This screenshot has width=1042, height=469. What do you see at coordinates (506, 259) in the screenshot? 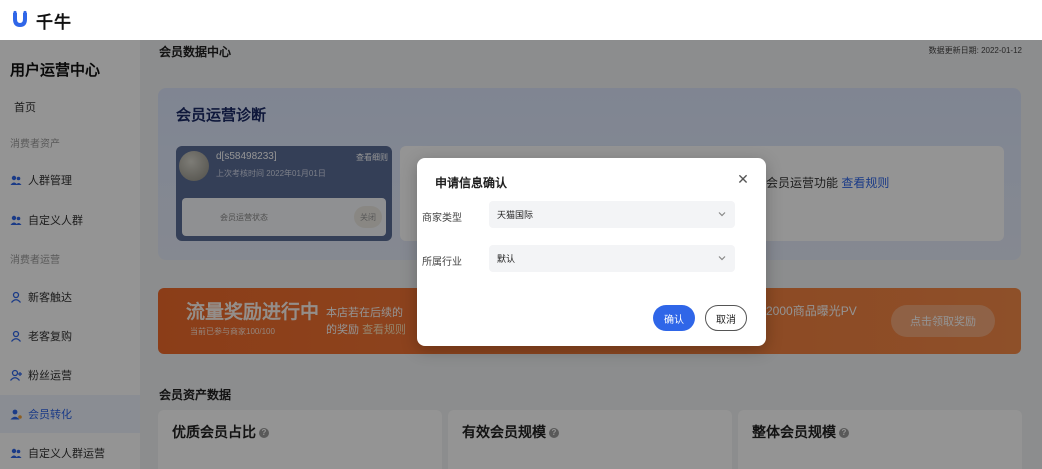
I see `industry-value: 默认` at bounding box center [506, 259].